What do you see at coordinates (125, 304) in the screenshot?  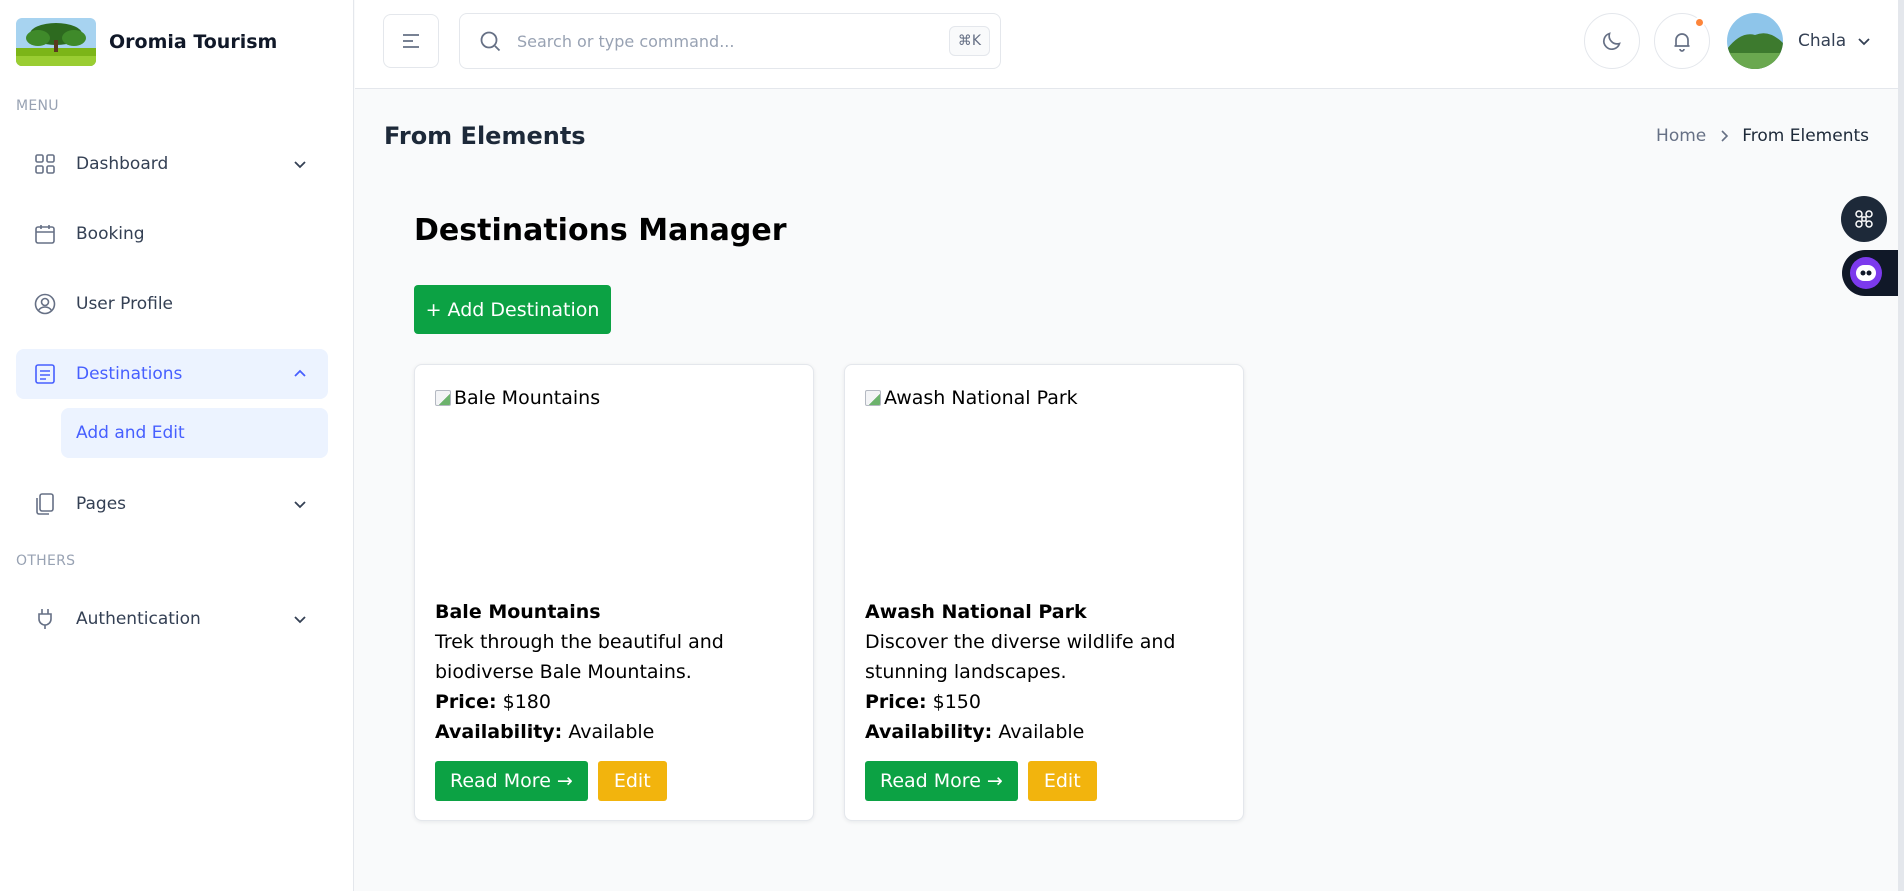 I see `sidebar-item-label: User Profile` at bounding box center [125, 304].